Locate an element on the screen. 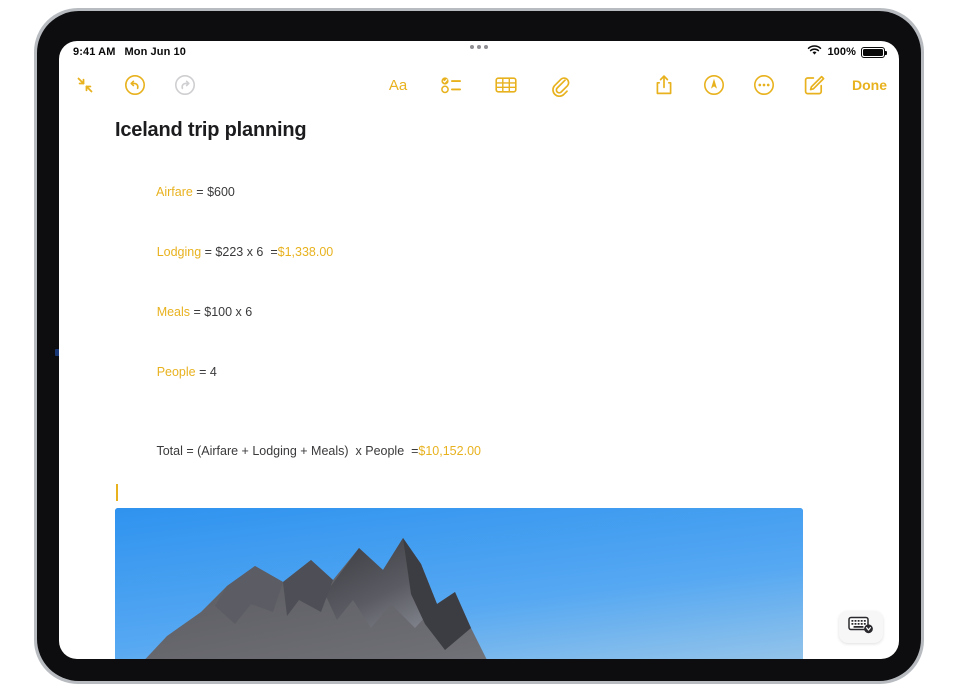 The width and height of the screenshot is (958, 692). toolbar-center-group: Aa is located at coordinates (479, 85).